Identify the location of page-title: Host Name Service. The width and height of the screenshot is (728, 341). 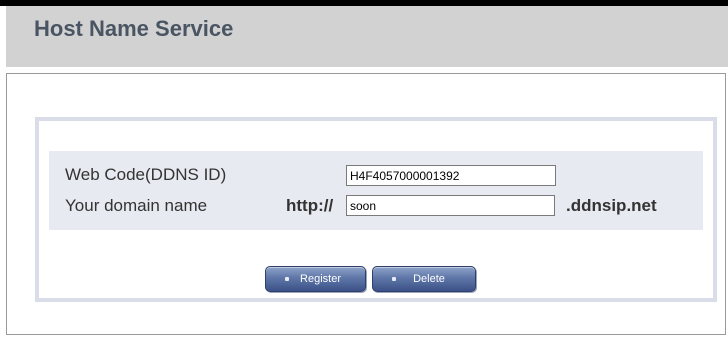
(134, 28).